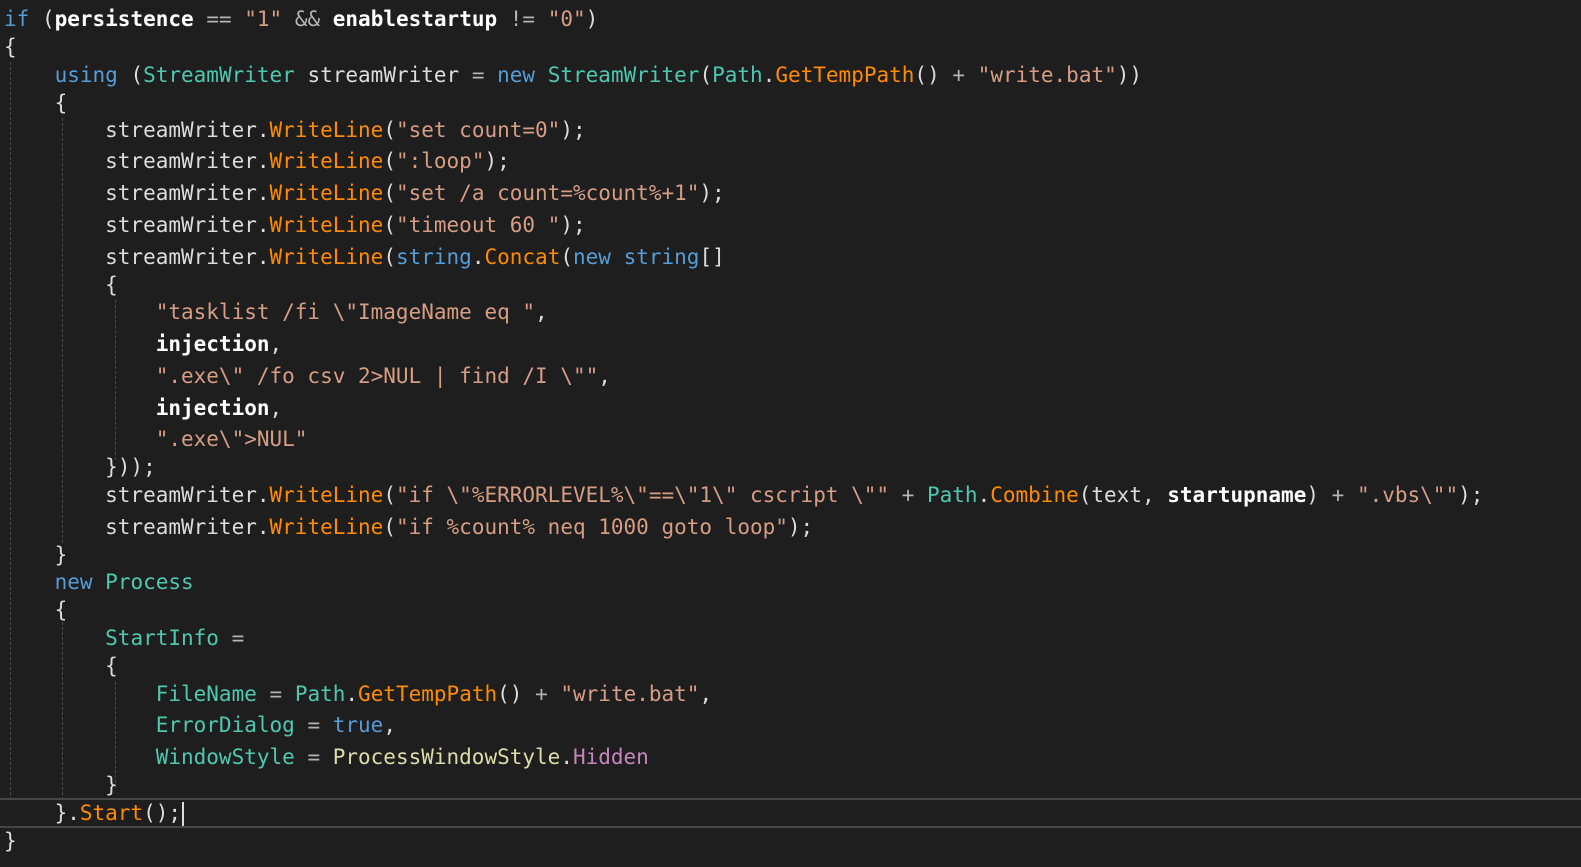 The image size is (1581, 867). Describe the element at coordinates (415, 19) in the screenshot. I see `code-token: enablestartup` at that location.